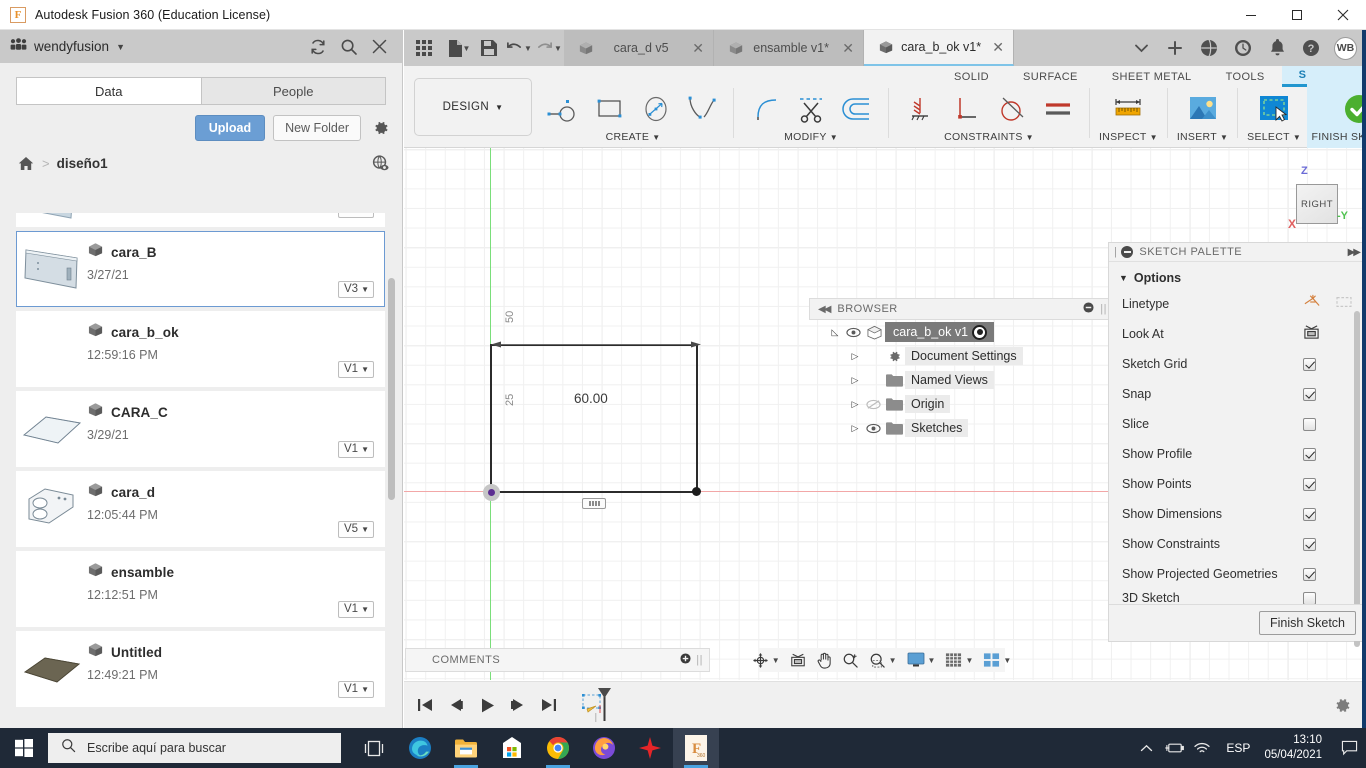  Describe the element at coordinates (1343, 15) in the screenshot. I see `close-button` at that location.